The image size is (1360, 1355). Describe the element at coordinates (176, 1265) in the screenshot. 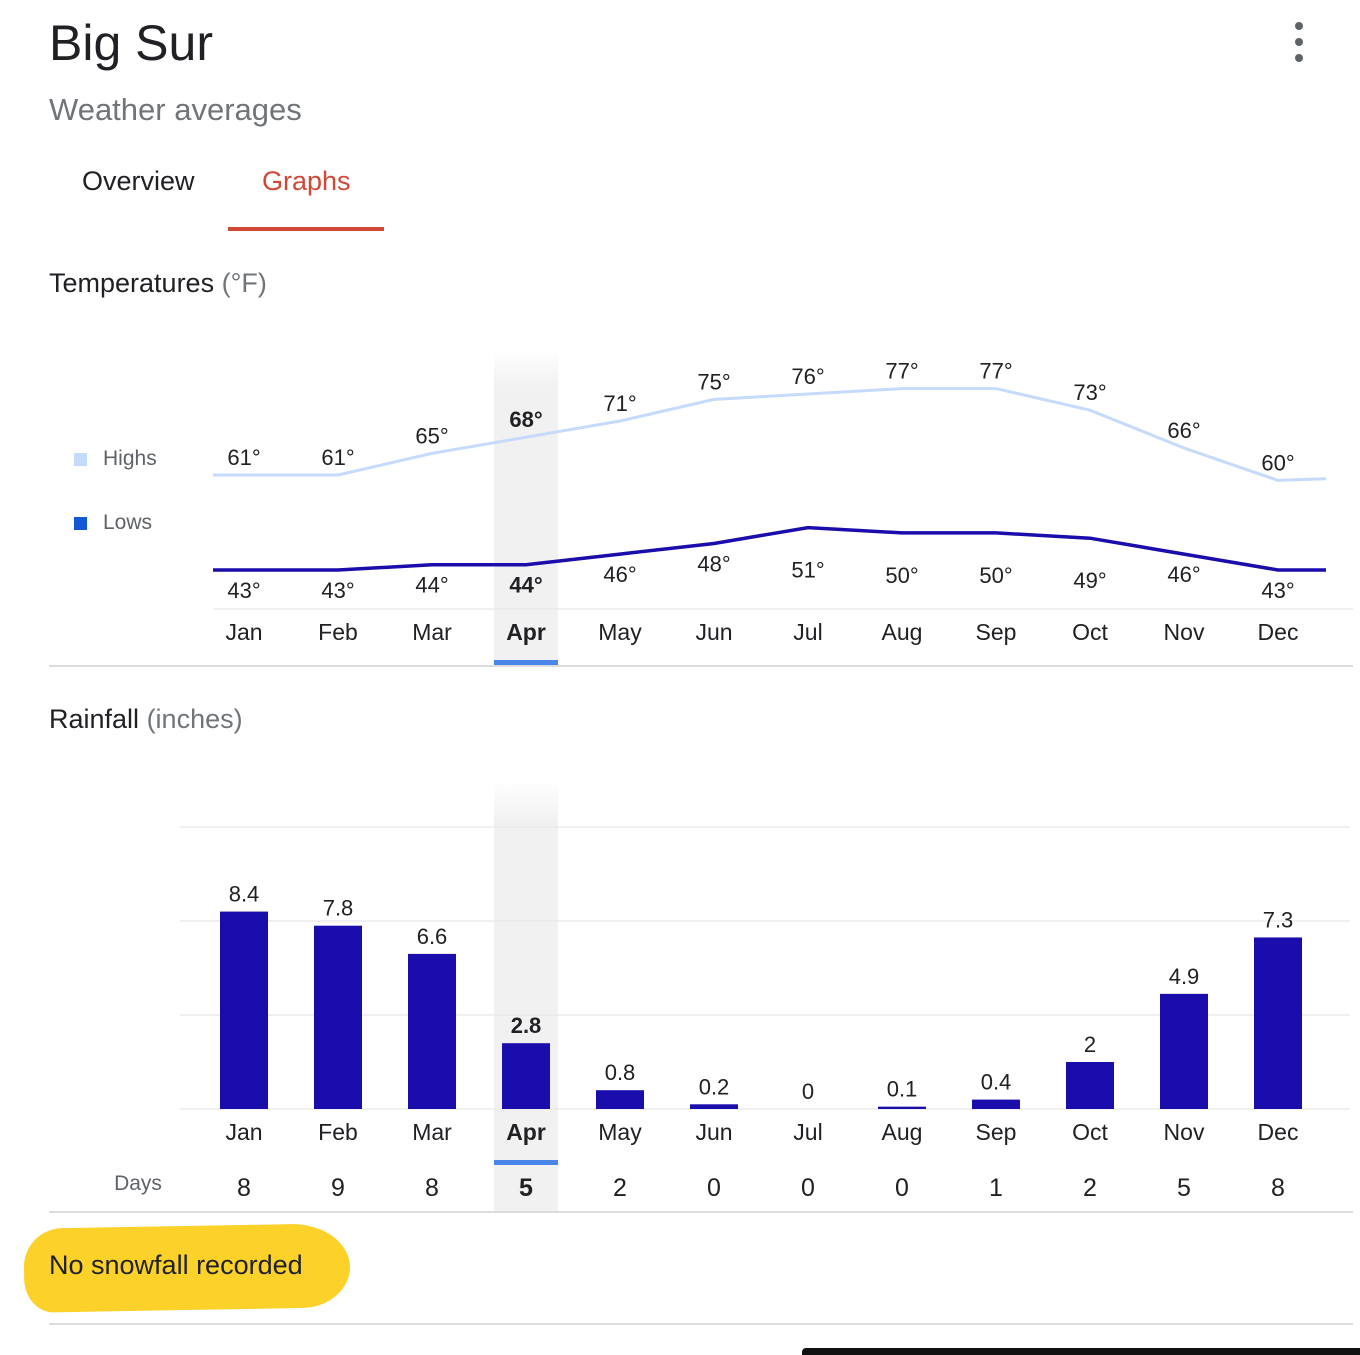

I see `snowfall-note: No snowfall recorded` at that location.